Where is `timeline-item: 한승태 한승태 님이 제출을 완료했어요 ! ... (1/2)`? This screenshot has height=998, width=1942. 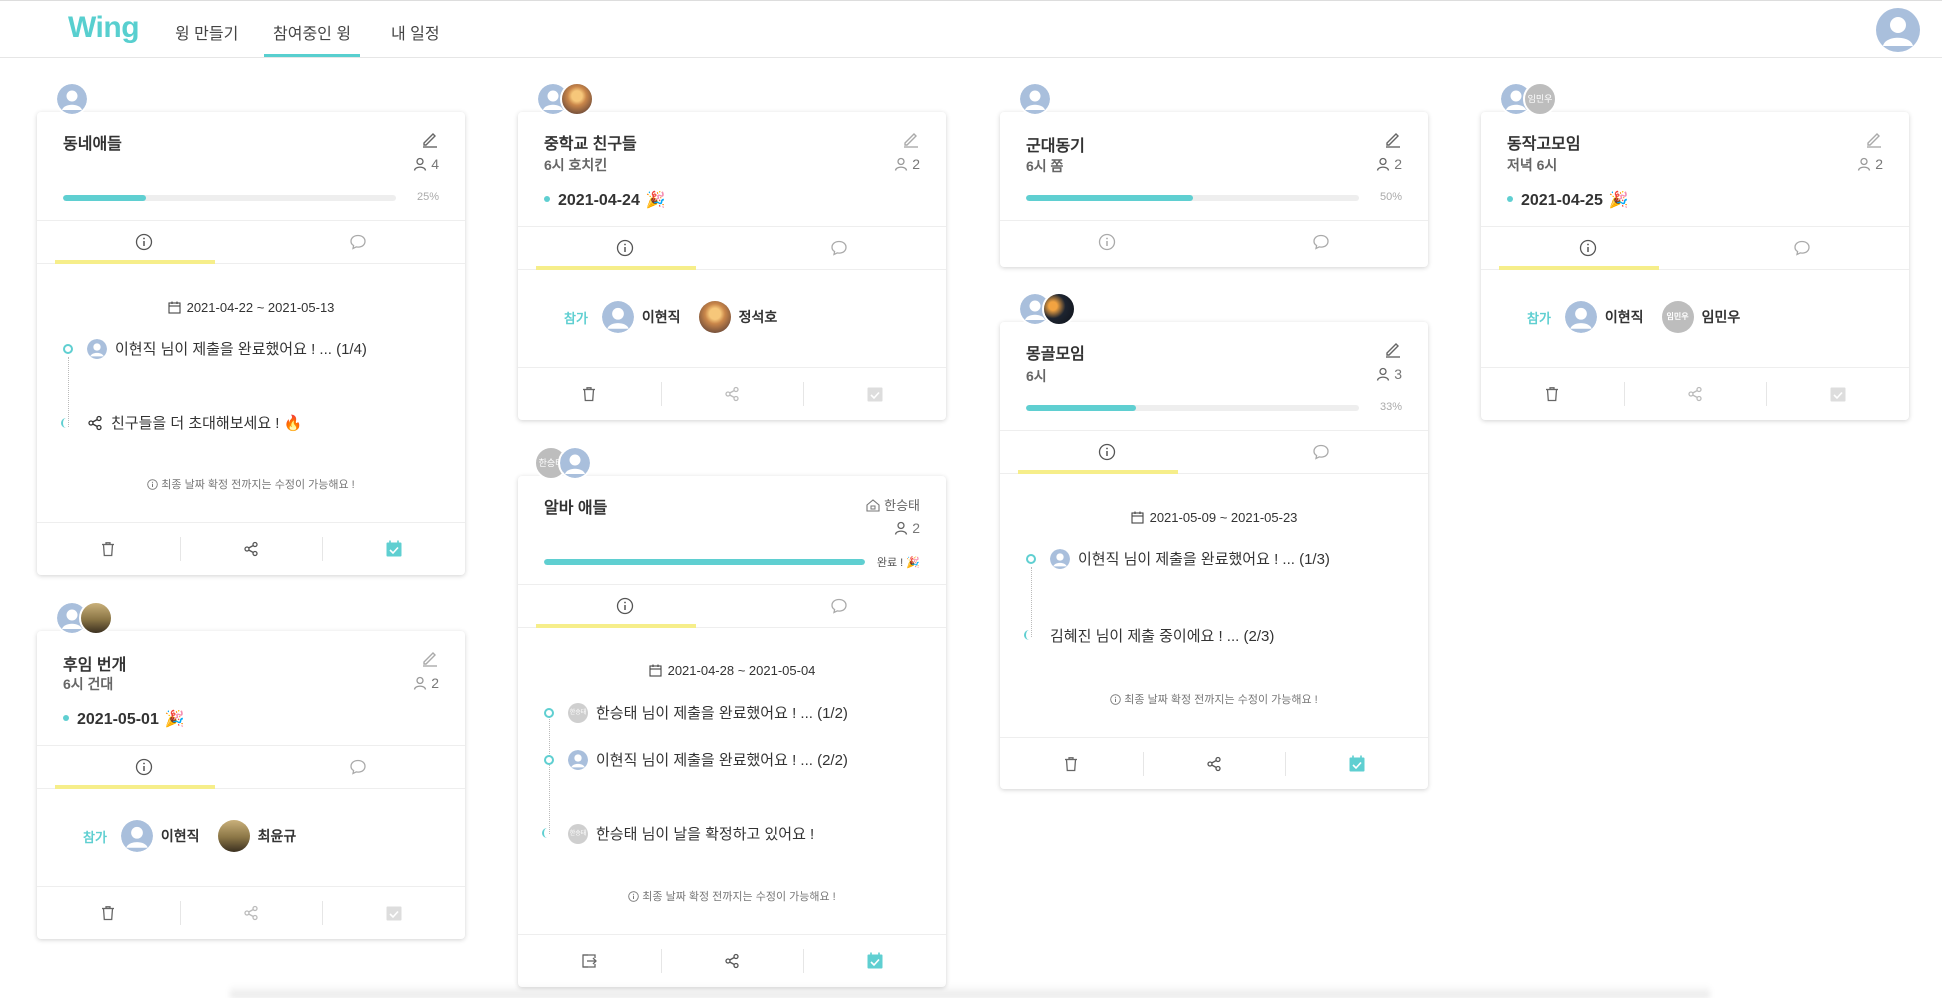
timeline-item: 한승태 한승태 님이 제출을 완료했어요 ! ... (1/2) is located at coordinates (696, 712).